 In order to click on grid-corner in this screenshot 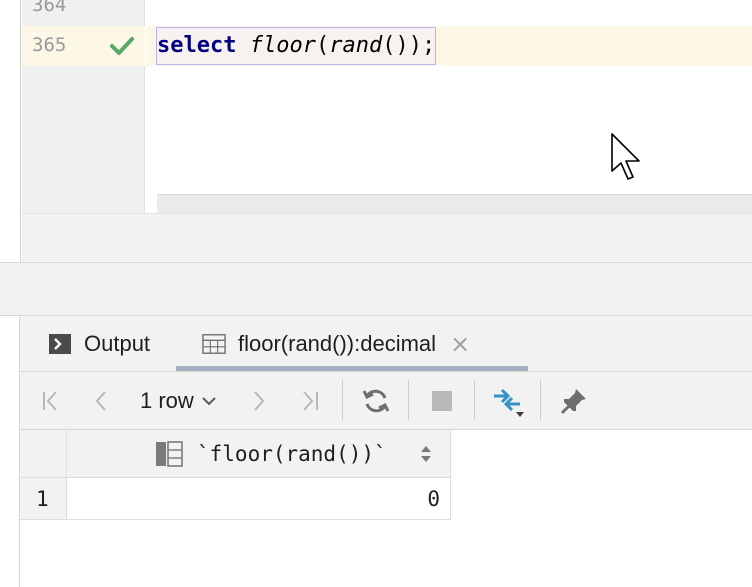, I will do `click(43, 454)`.